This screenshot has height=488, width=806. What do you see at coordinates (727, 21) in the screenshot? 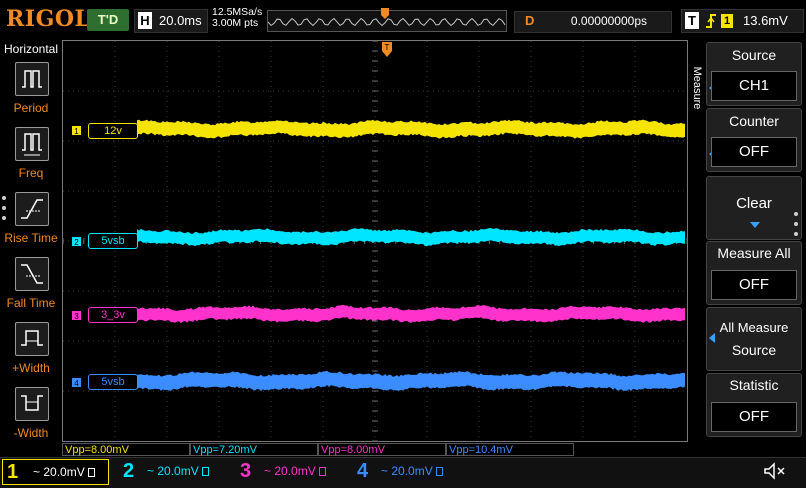
I see `trigger-source: 1` at bounding box center [727, 21].